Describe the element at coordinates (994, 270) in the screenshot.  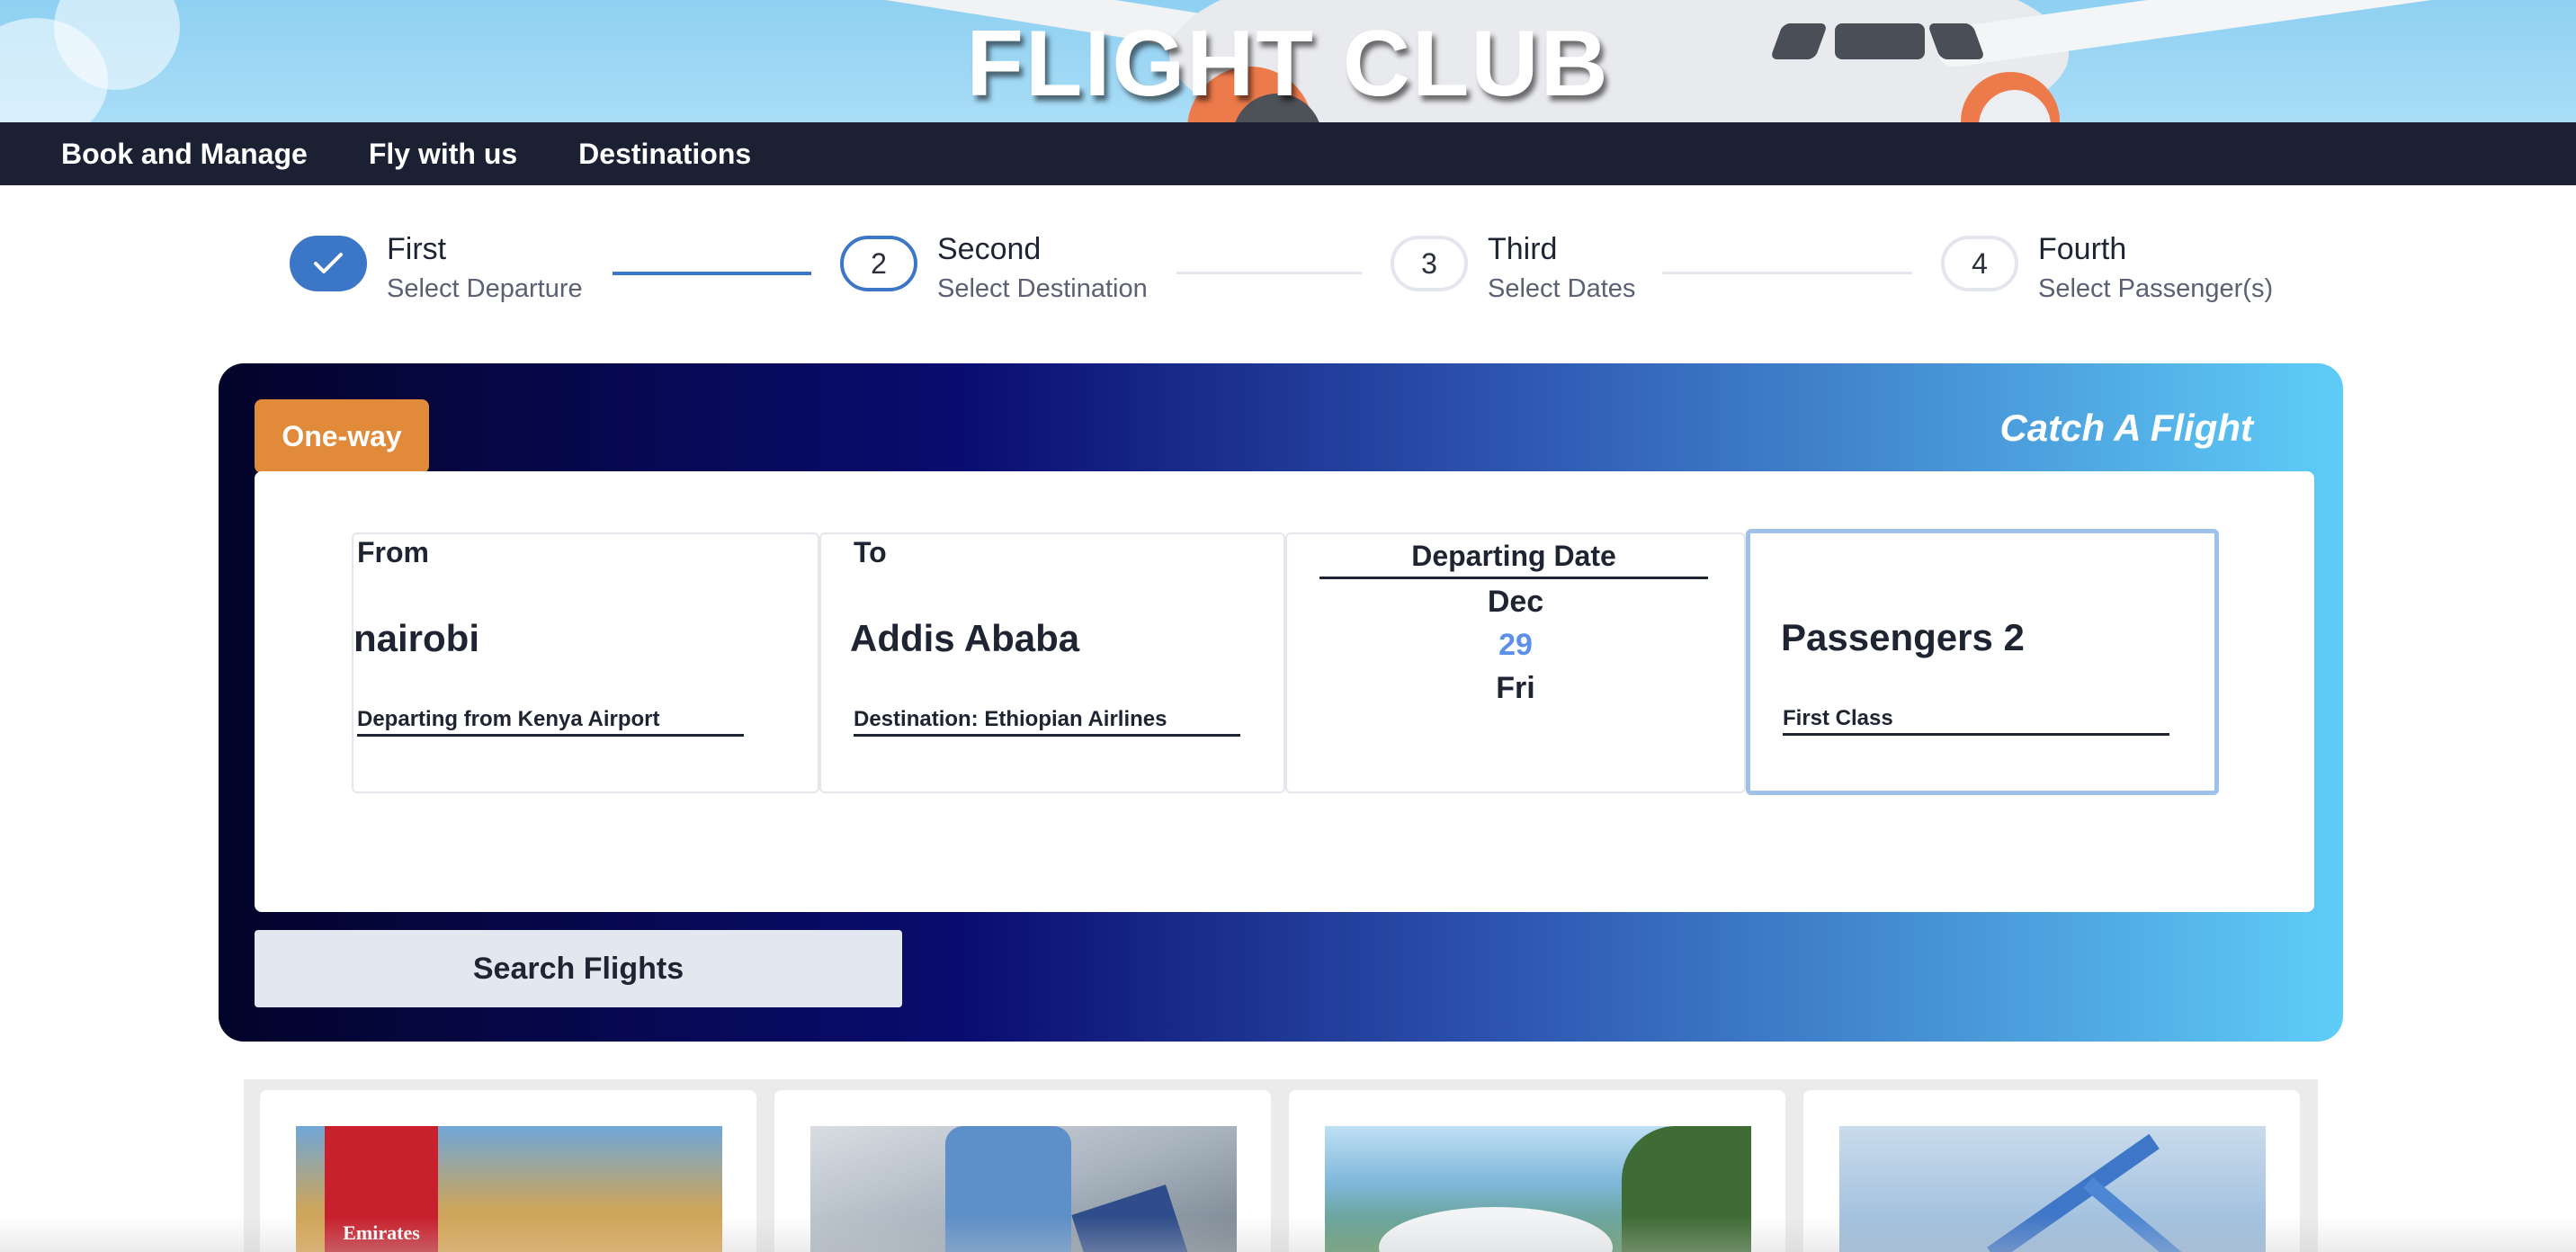
I see `step-second: 2 Second Select Destination` at that location.